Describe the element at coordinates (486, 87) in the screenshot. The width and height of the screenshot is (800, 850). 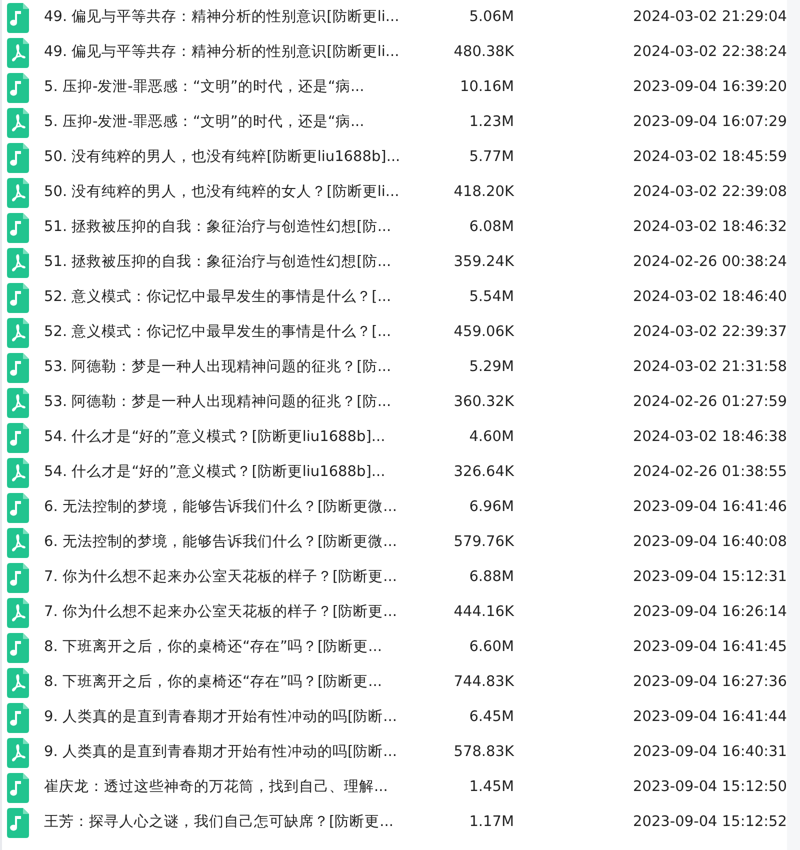
I see `file-size: 10.16M` at that location.